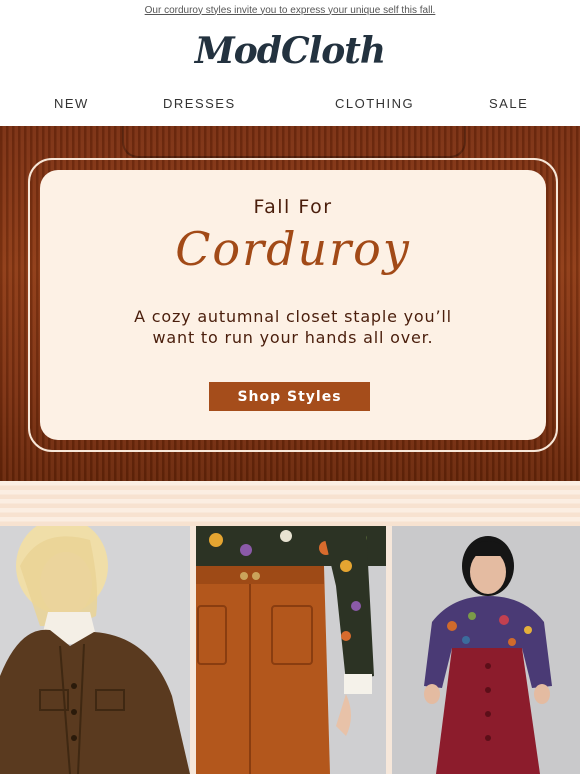  I want to click on nav-item-dresses: DRESSES, so click(199, 103).